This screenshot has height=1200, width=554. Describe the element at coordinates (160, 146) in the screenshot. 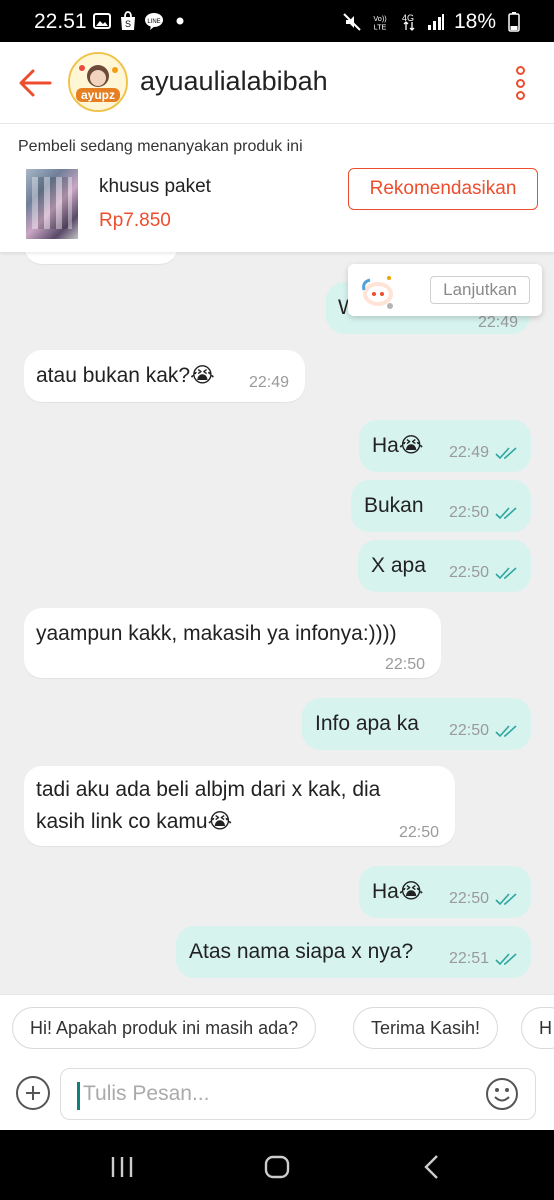

I see `product-inquiry-note: Pembeli sedang menanyakan produk ini` at that location.